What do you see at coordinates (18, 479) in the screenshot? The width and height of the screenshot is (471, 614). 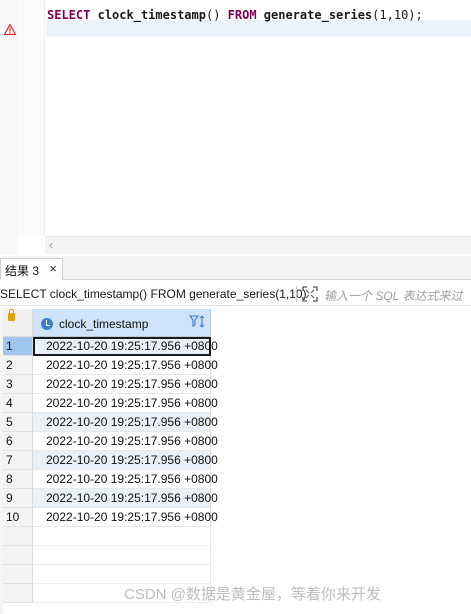 I see `row-header: 8` at bounding box center [18, 479].